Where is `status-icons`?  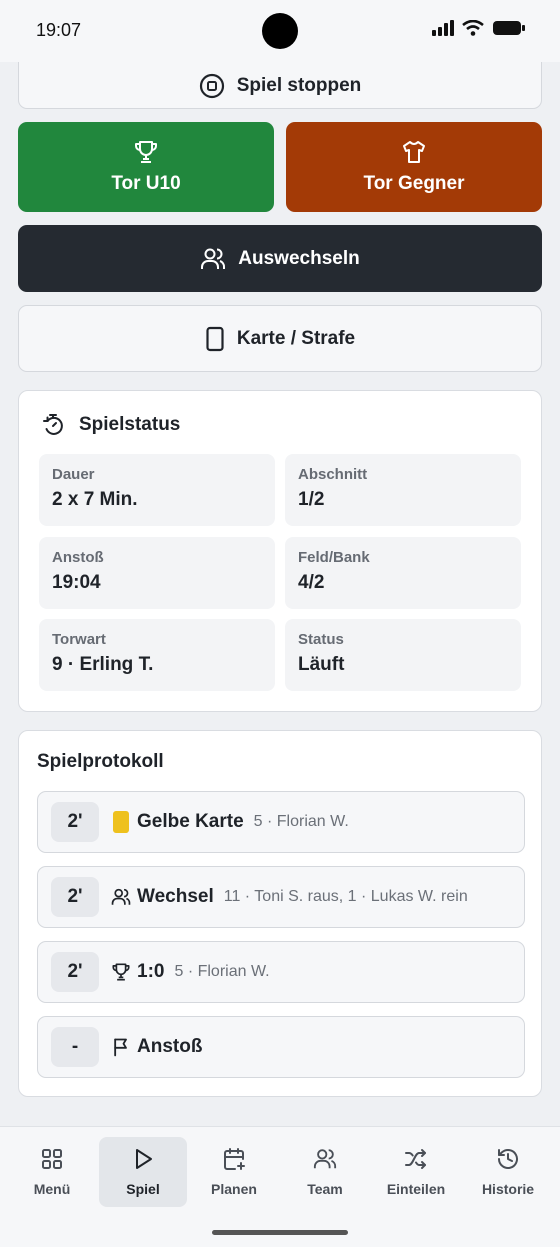
status-icons is located at coordinates (479, 28).